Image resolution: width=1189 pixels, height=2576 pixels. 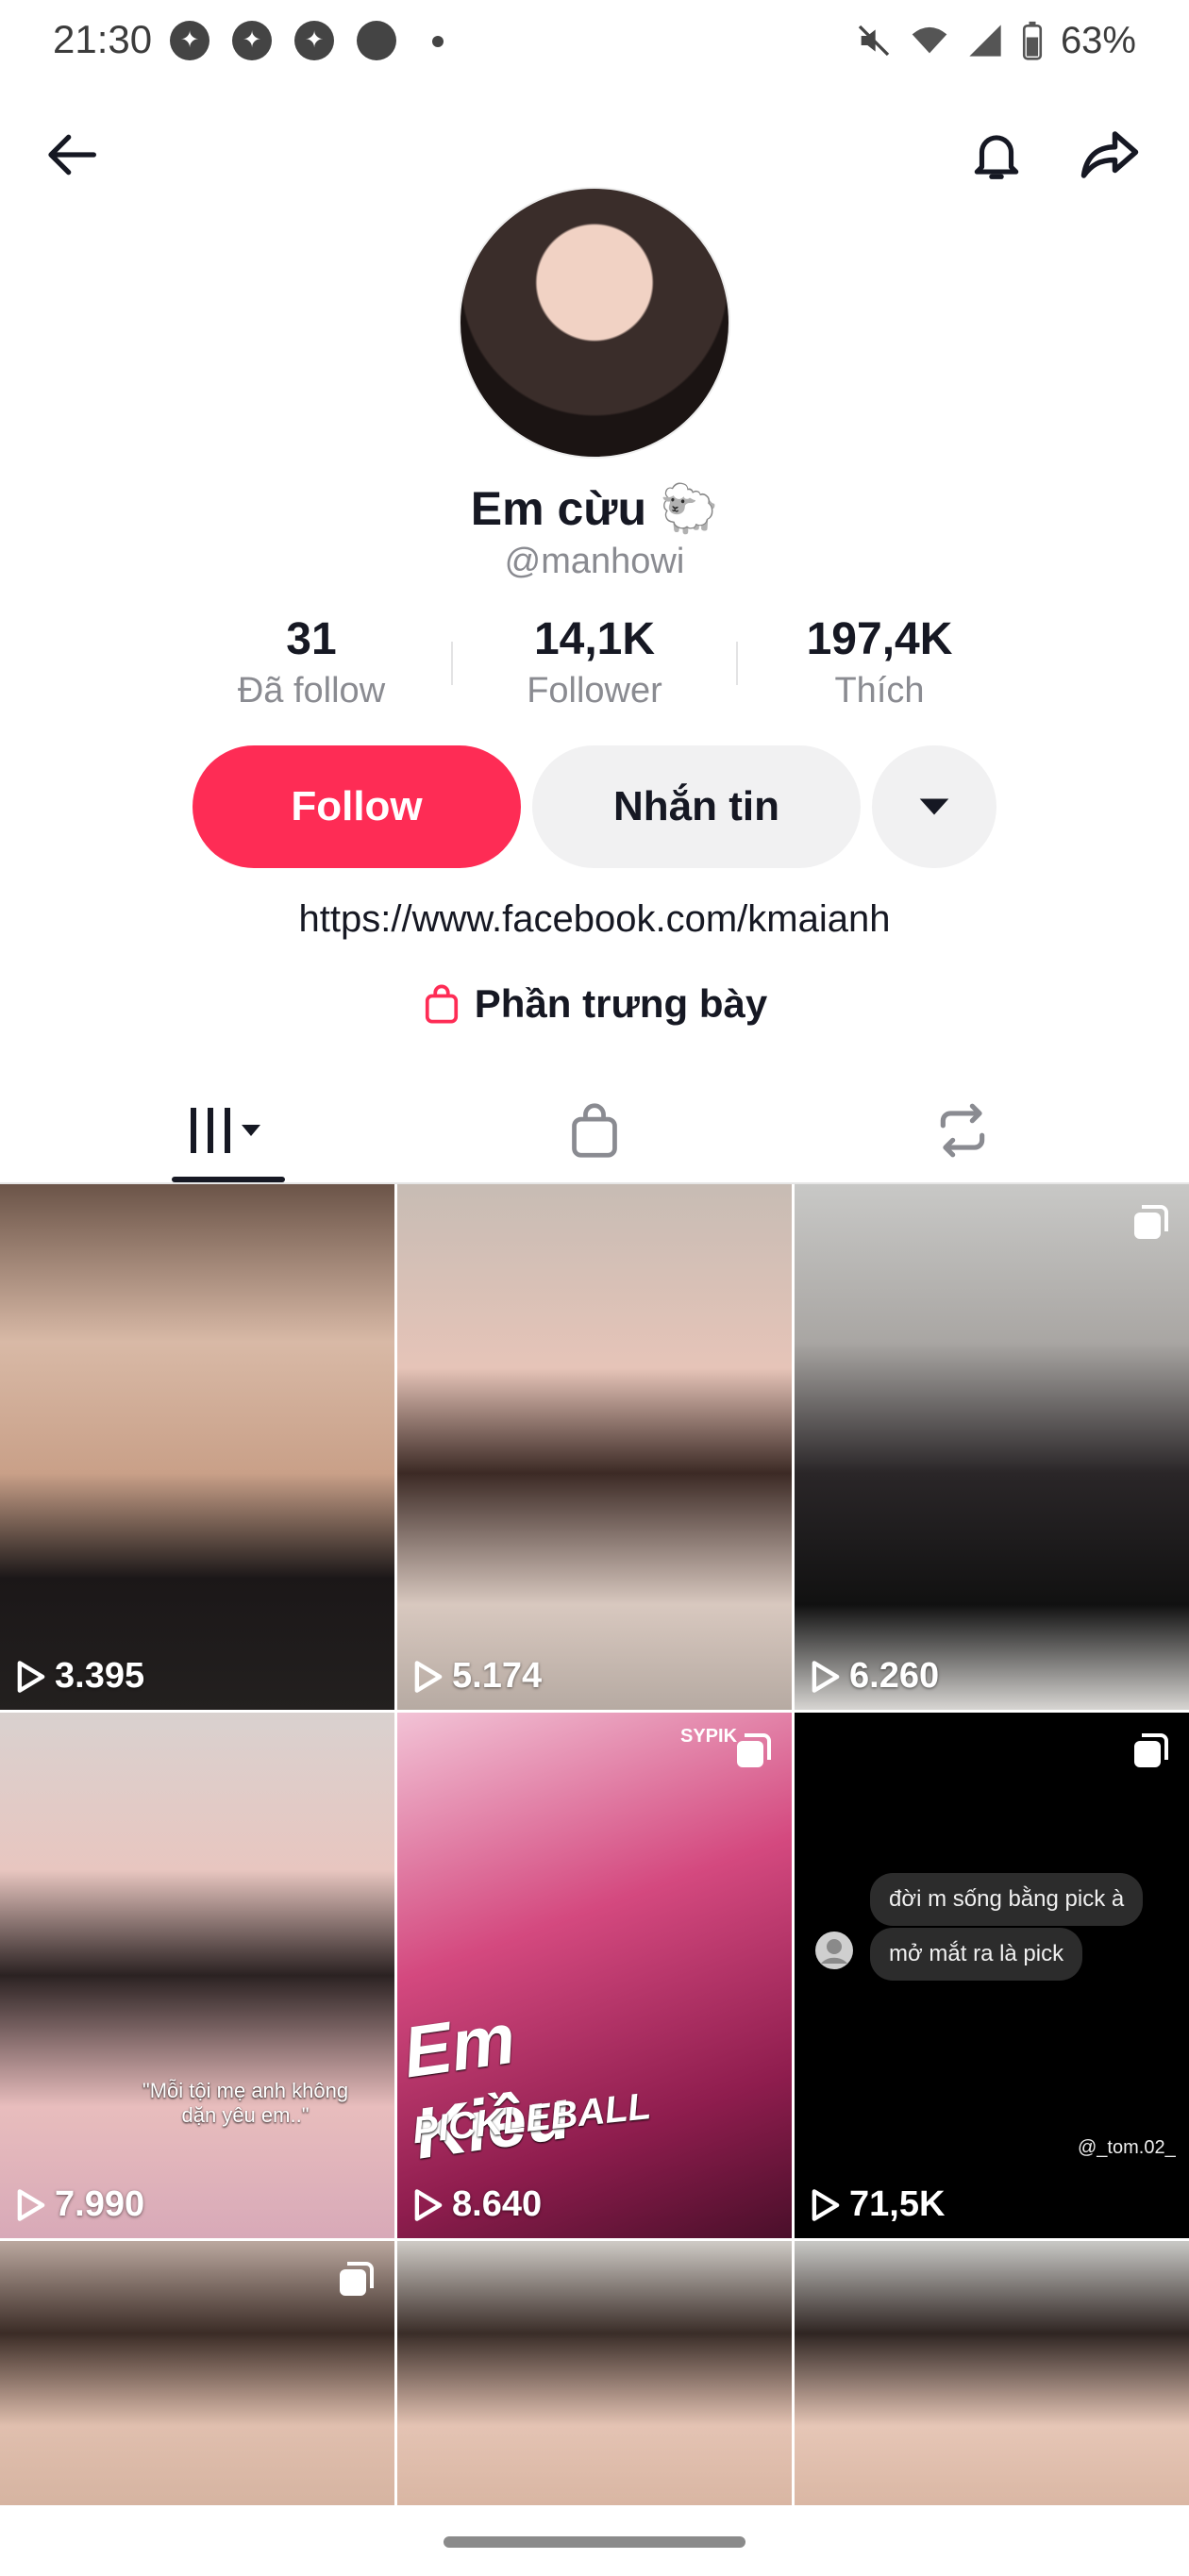 What do you see at coordinates (992, 1447) in the screenshot?
I see `video-thumbnail: 6.260` at bounding box center [992, 1447].